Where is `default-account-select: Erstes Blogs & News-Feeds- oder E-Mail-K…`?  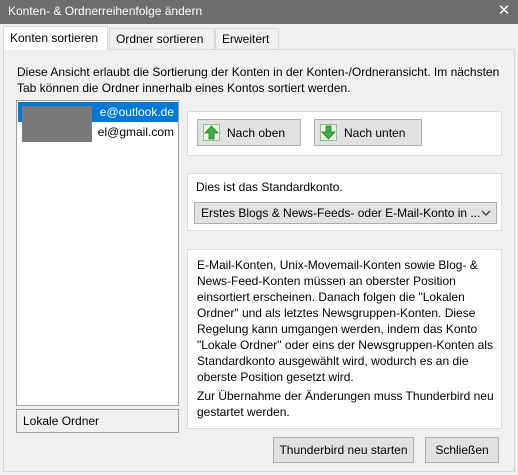
default-account-select: Erstes Blogs & News-Feeds- oder E-Mail-K… is located at coordinates (345, 213).